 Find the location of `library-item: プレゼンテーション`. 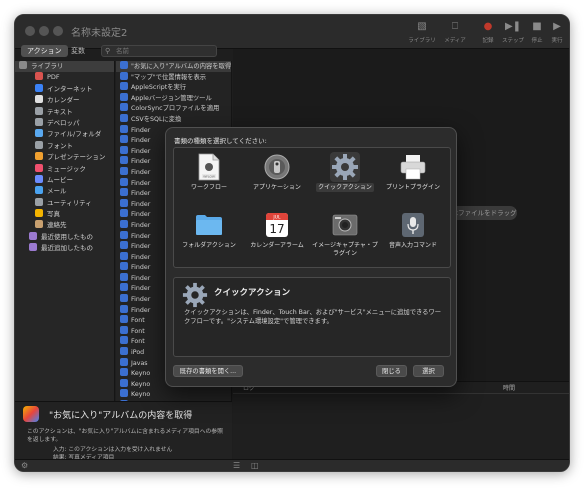

library-item: プレゼンテーション is located at coordinates (64, 157).